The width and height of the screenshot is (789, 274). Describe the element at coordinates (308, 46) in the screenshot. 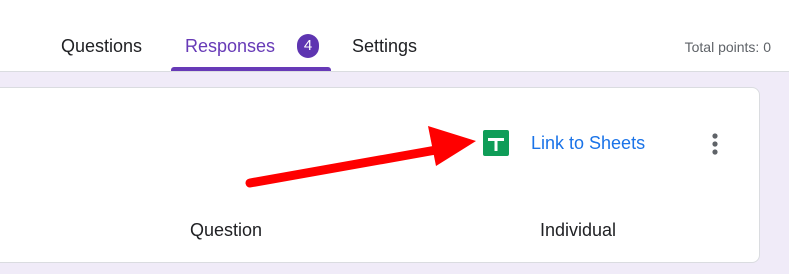

I see `responses-count-badge: 4` at that location.